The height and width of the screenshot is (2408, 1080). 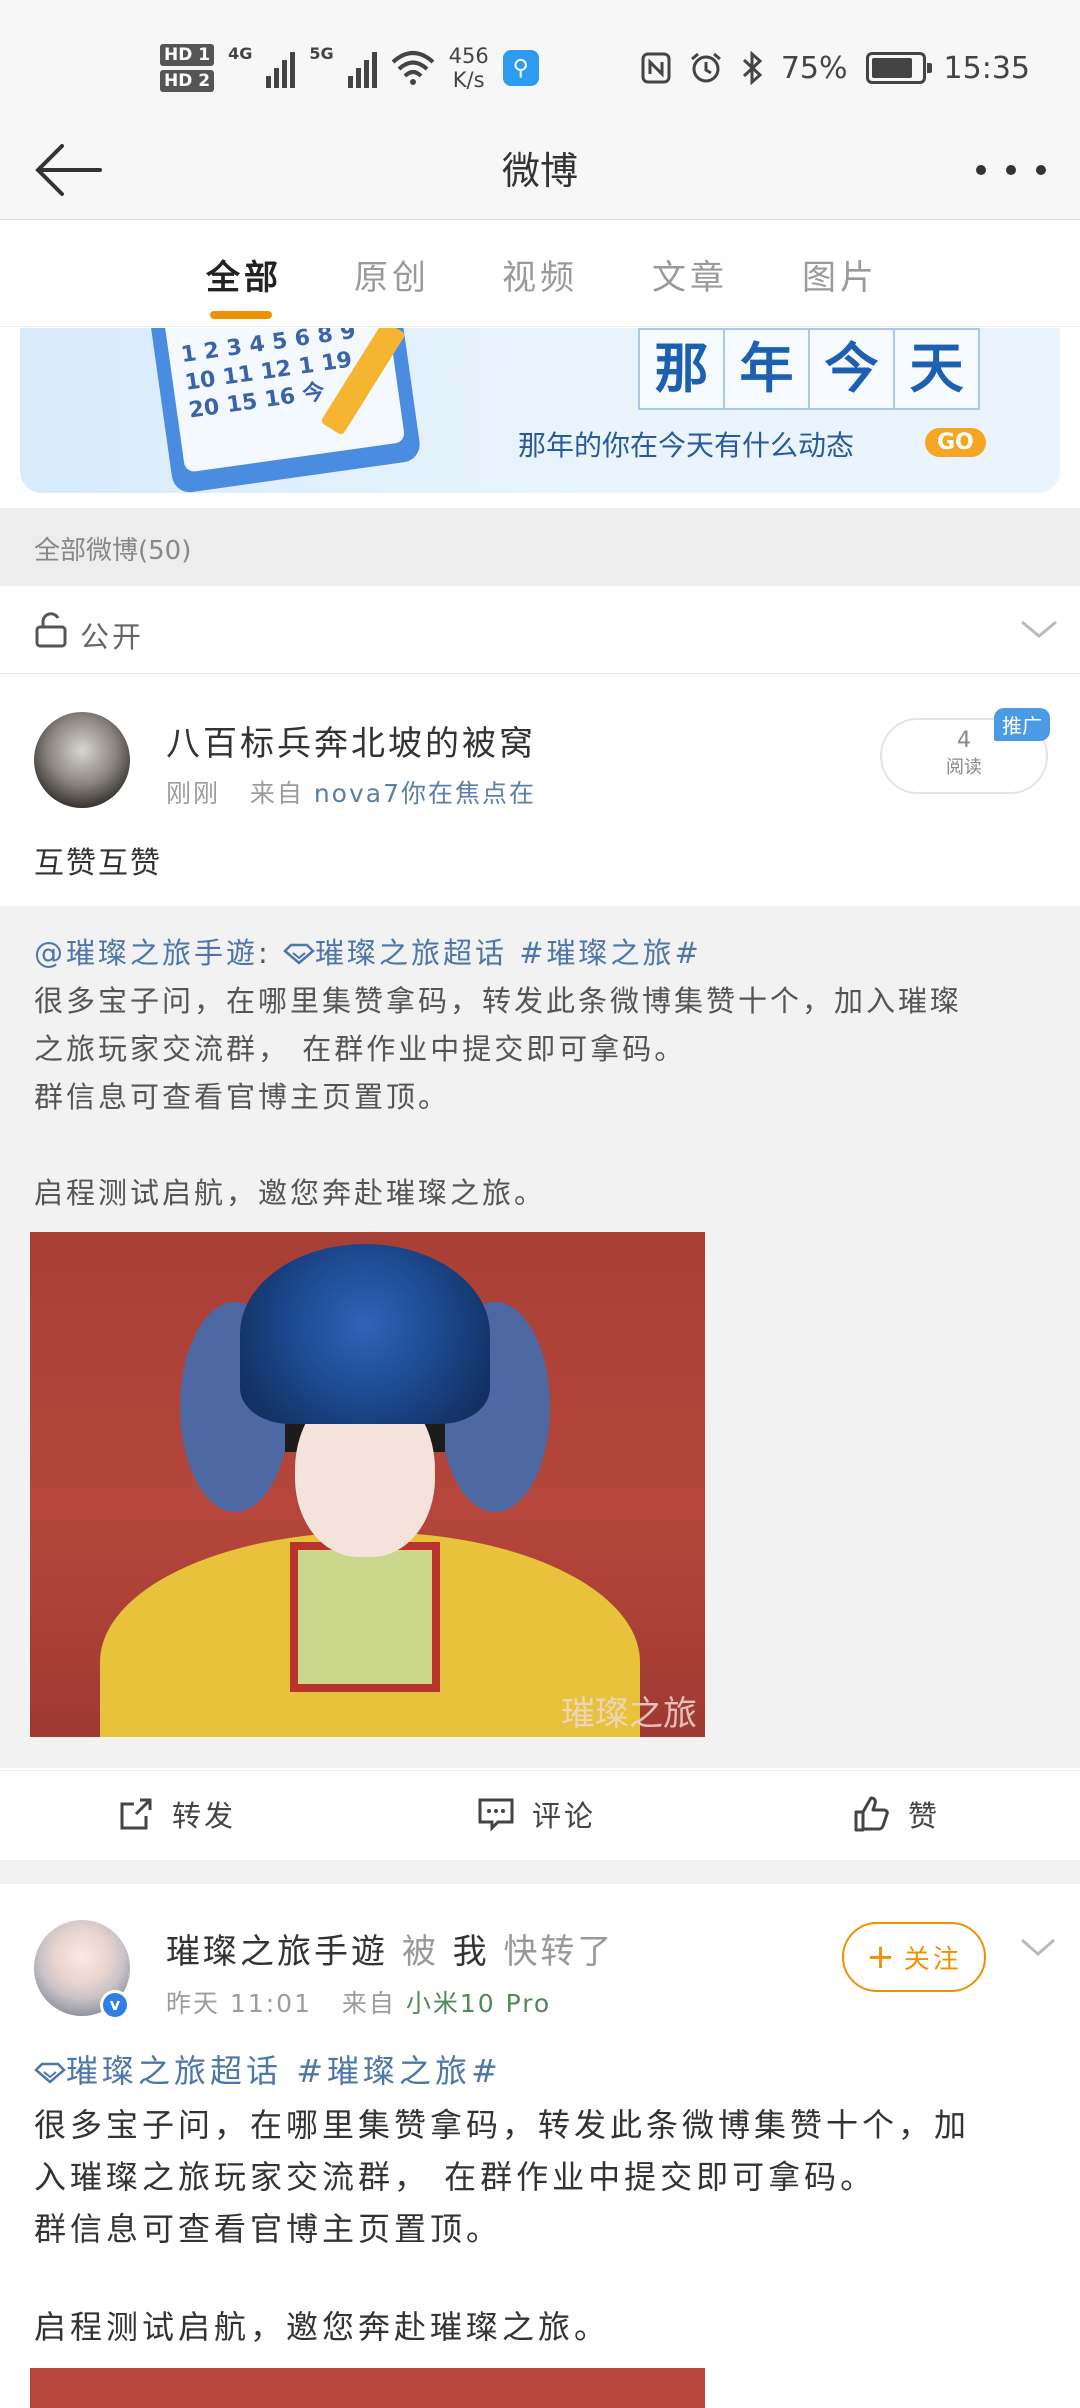 I want to click on battery-icon, so click(x=898, y=68).